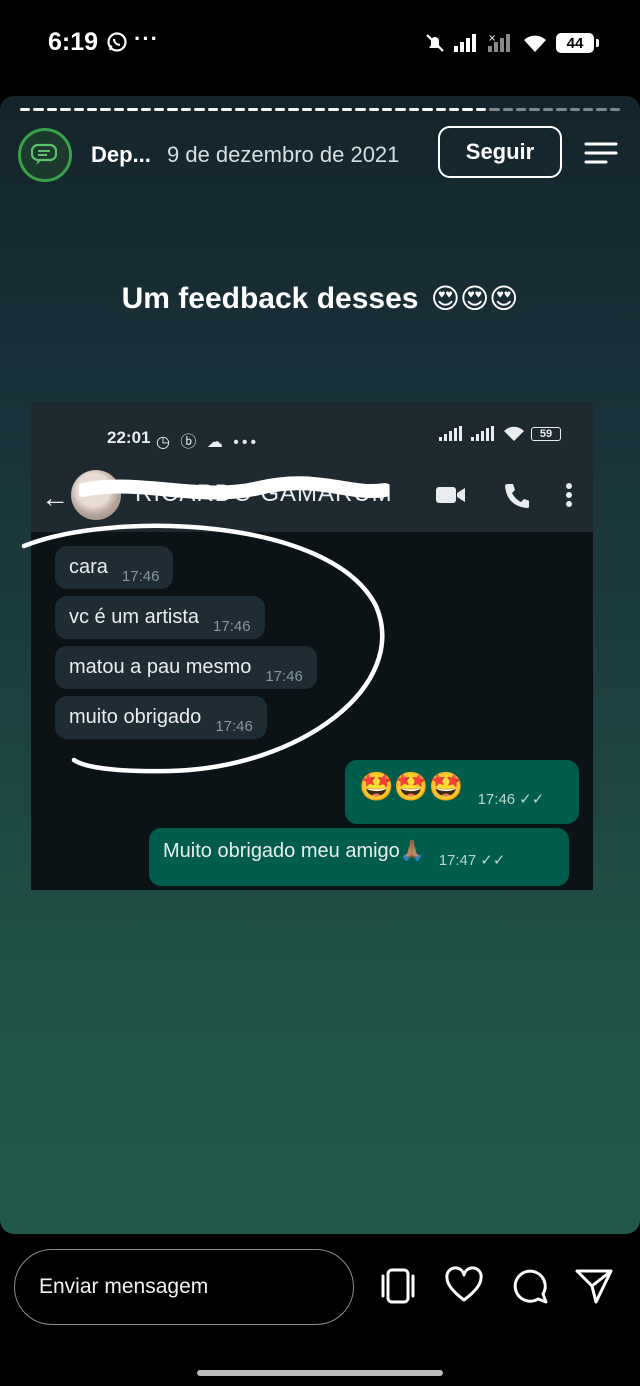  What do you see at coordinates (530, 1286) in the screenshot?
I see `comment-icon` at bounding box center [530, 1286].